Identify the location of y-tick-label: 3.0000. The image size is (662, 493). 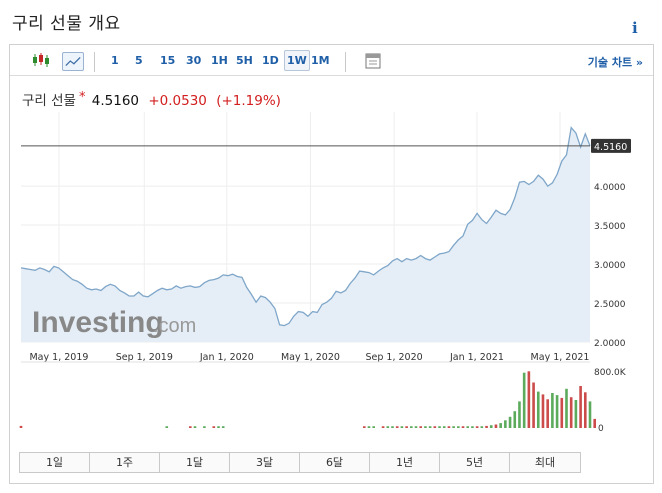
(610, 266).